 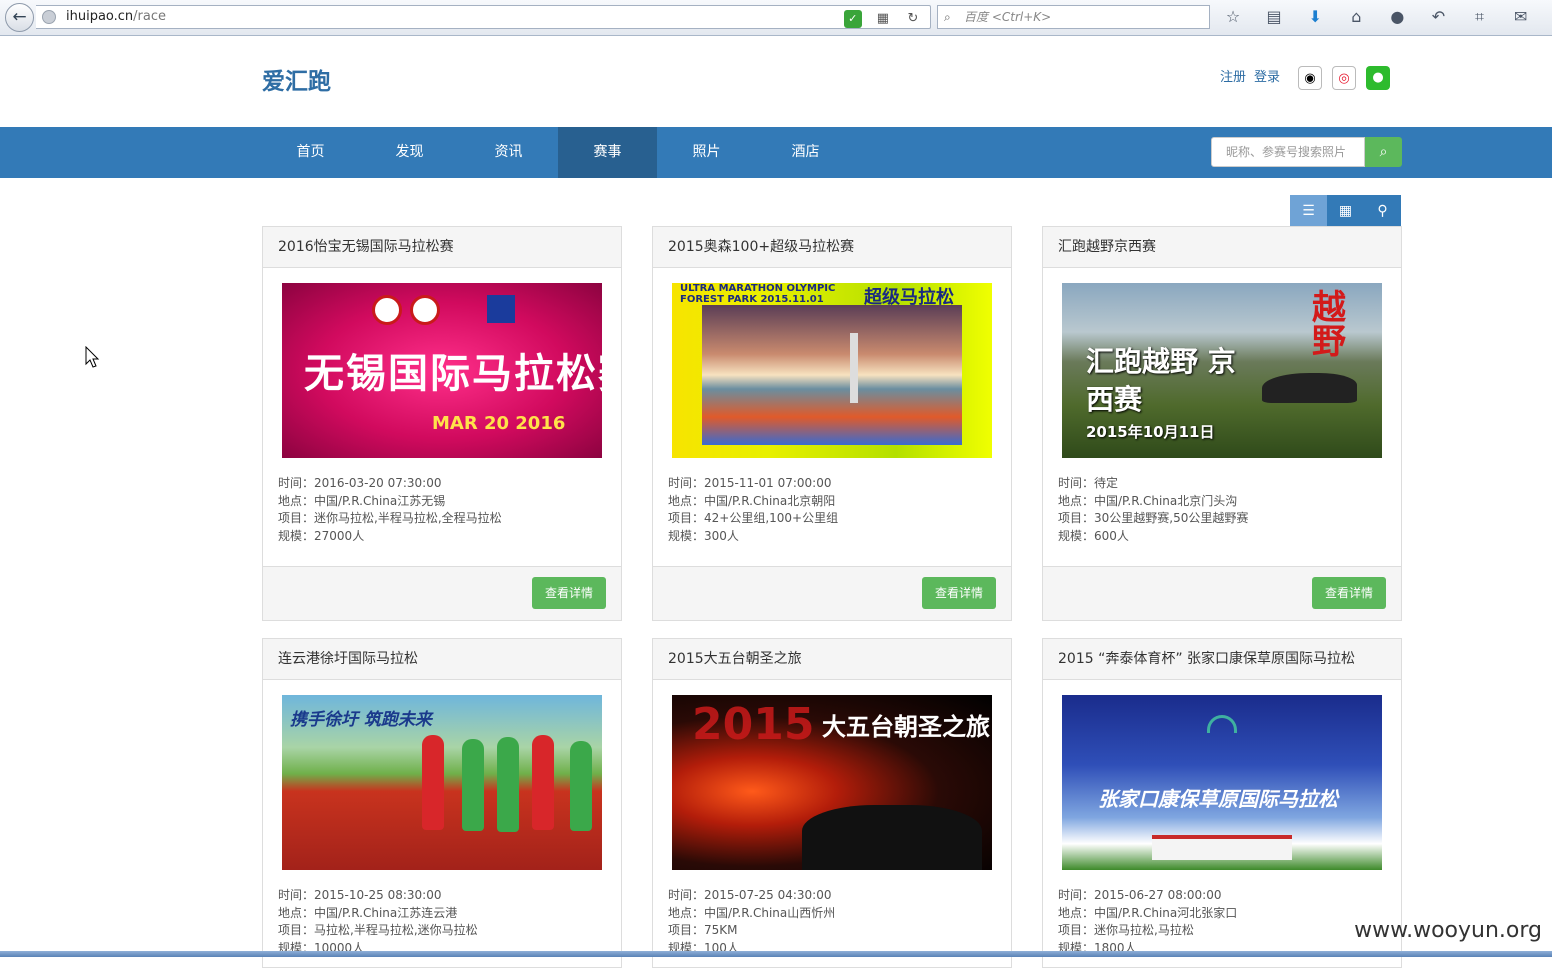 What do you see at coordinates (832, 782) in the screenshot?
I see `race-banner: 2015 大五台朝圣之旅` at bounding box center [832, 782].